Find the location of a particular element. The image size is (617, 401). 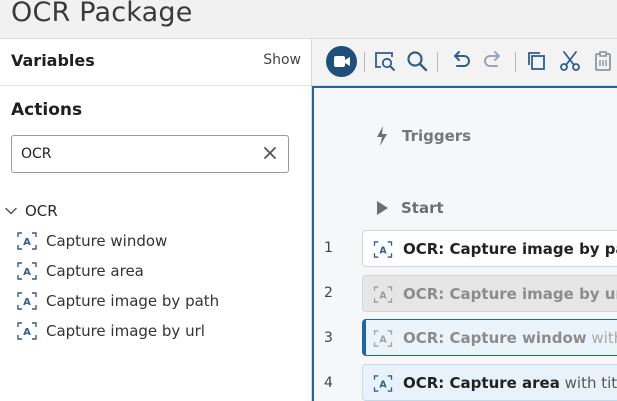

paste-icon is located at coordinates (603, 61).